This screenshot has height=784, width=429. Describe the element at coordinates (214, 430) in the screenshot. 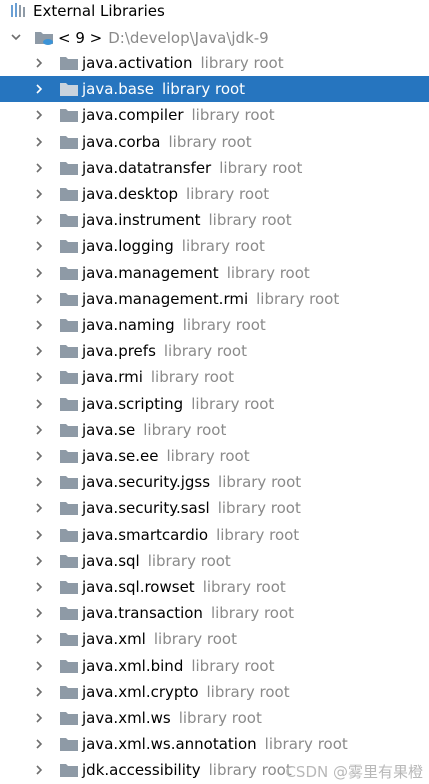

I see `tree-item-java-se: java.se library root` at that location.